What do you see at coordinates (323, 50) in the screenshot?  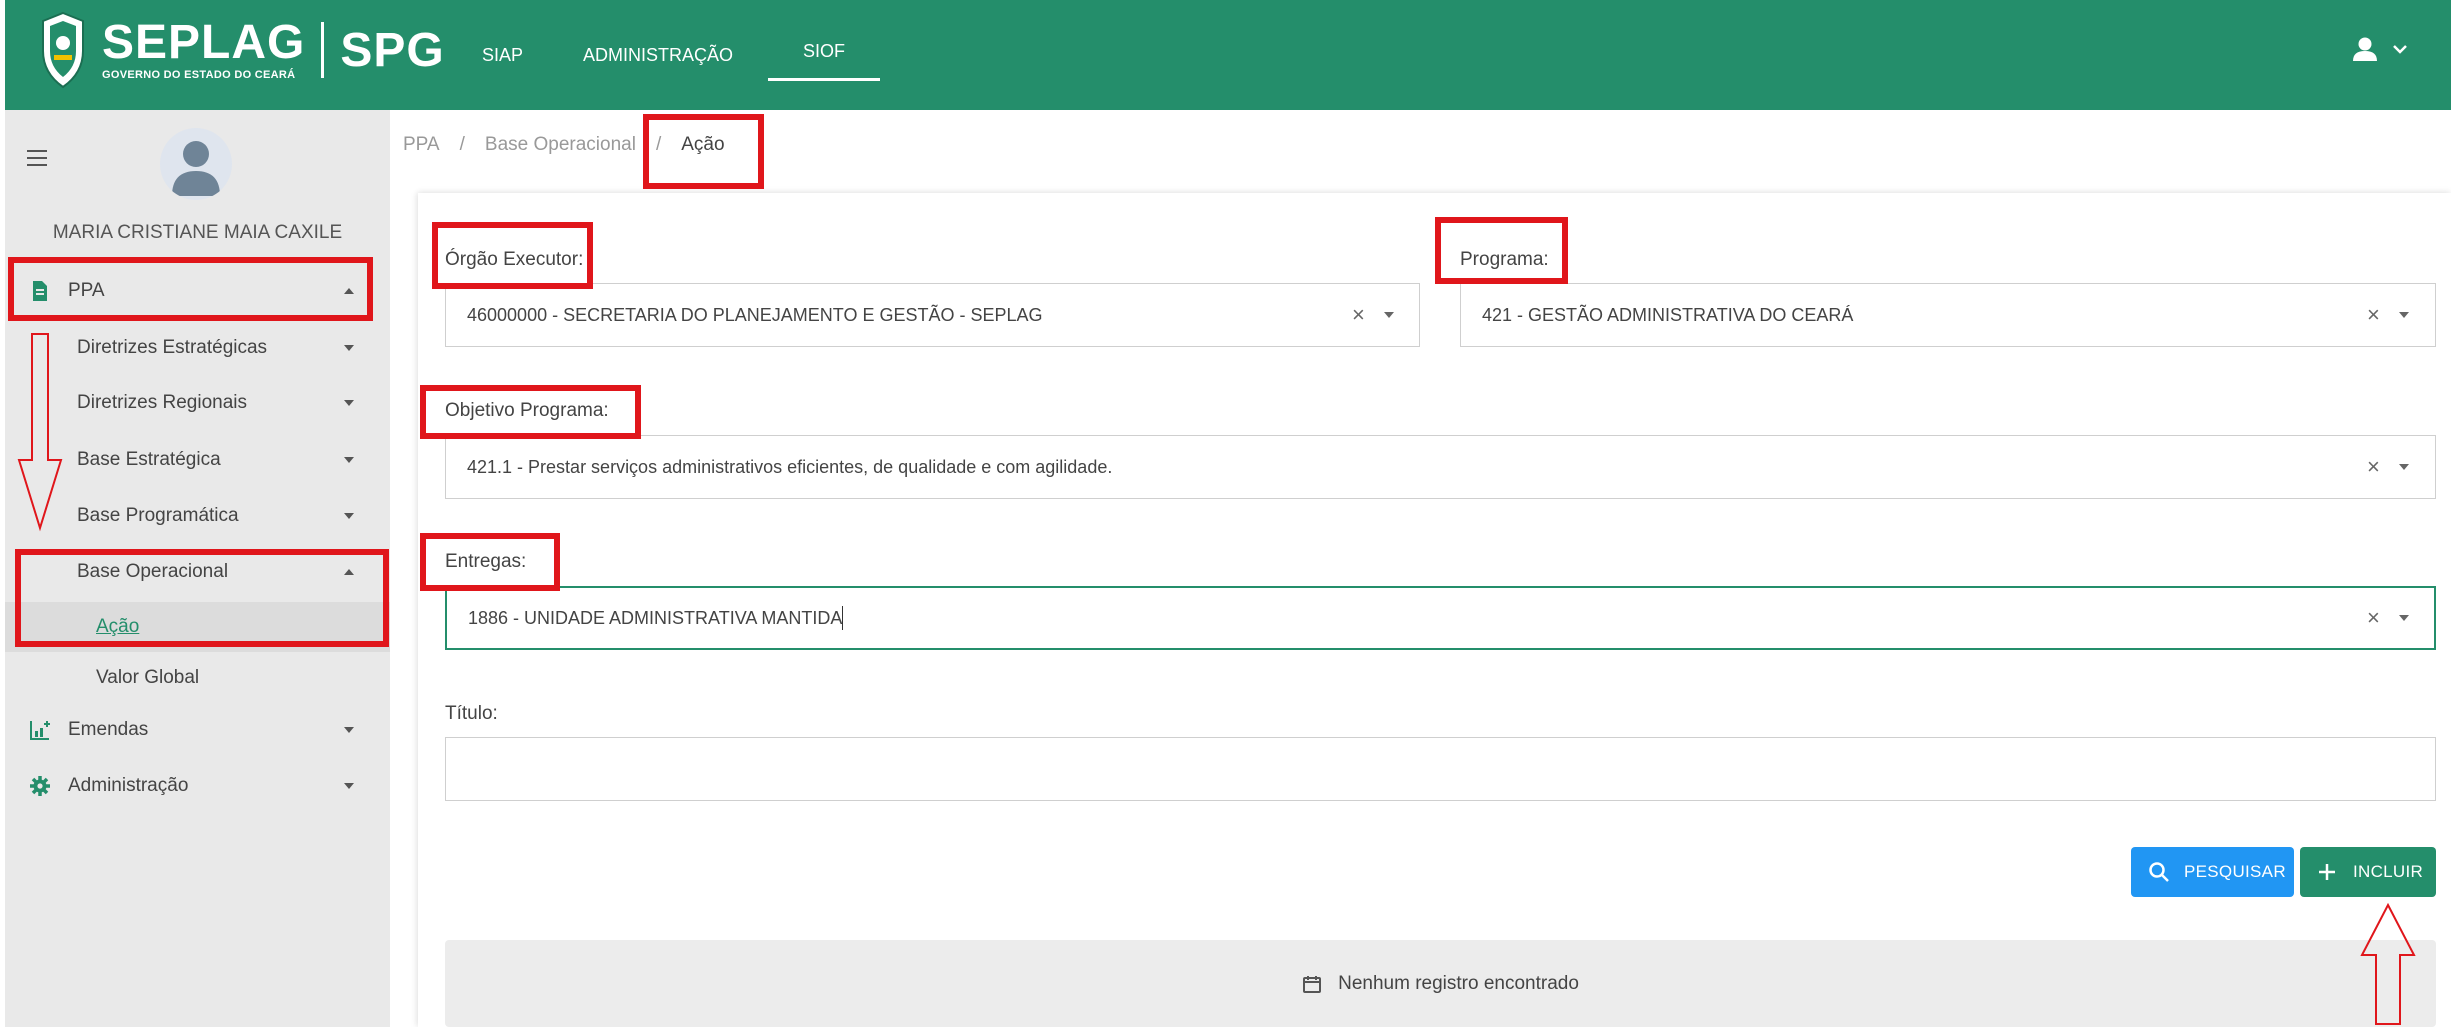 I see `logo-divider` at bounding box center [323, 50].